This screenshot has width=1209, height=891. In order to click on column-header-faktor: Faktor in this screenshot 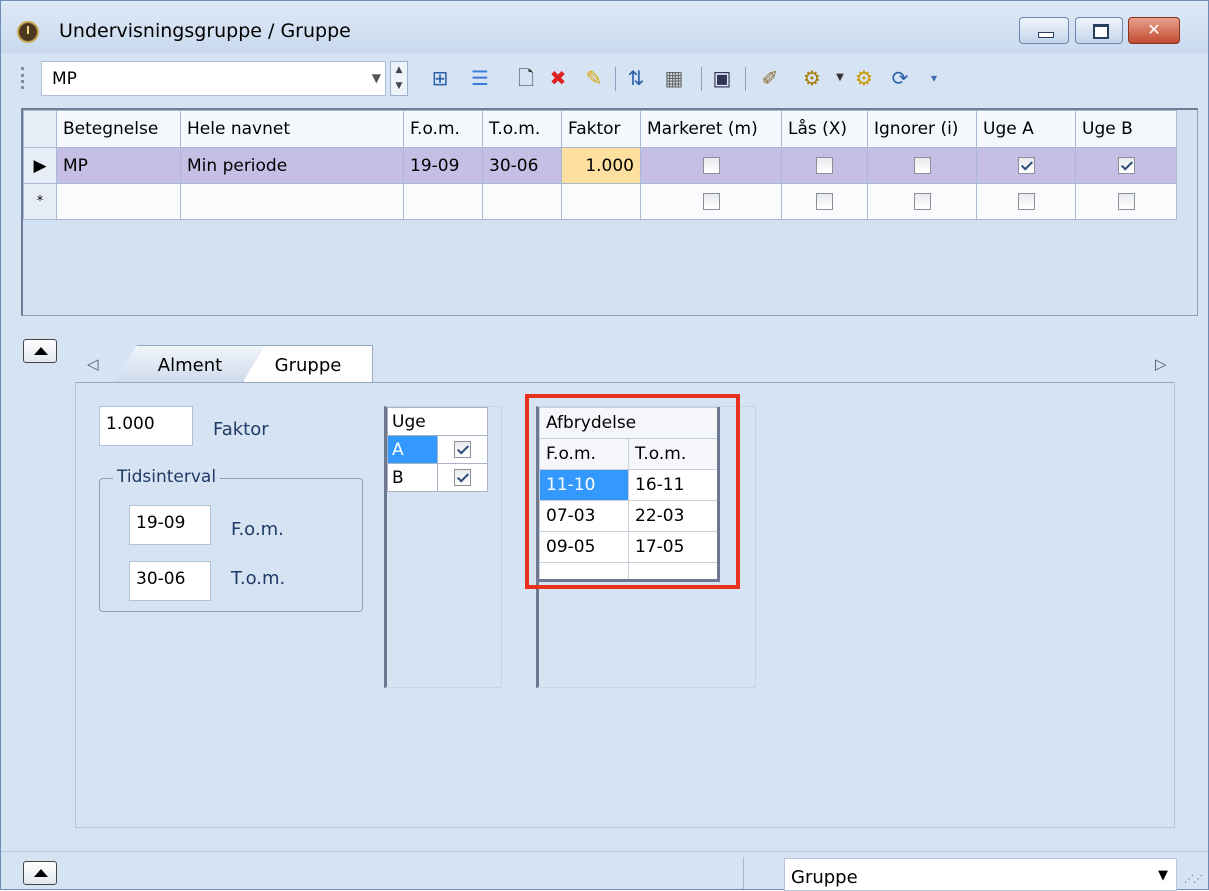, I will do `click(601, 129)`.